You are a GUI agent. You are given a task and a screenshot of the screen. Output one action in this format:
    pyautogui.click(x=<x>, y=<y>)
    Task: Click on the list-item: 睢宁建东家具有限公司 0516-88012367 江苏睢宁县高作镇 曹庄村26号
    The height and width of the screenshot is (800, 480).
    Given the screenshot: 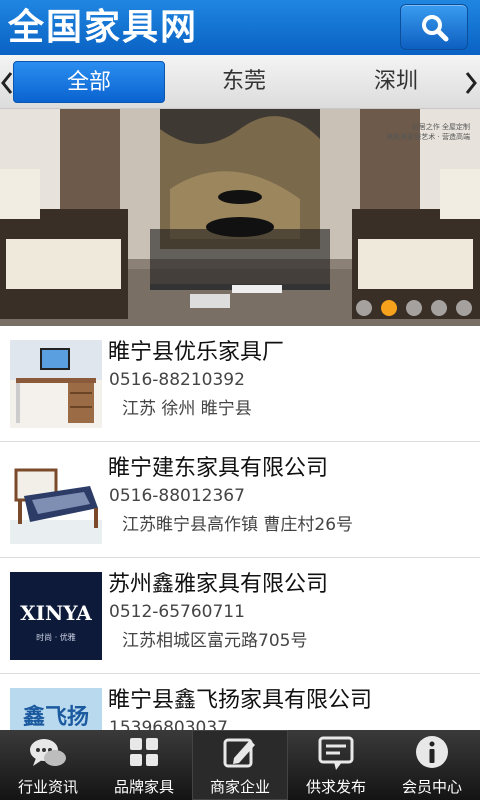 What is the action you would take?
    pyautogui.click(x=240, y=500)
    